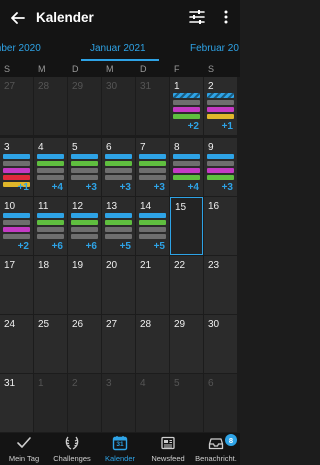 This screenshot has height=465, width=320. Describe the element at coordinates (44, 86) in the screenshot. I see `day-number: 28` at that location.